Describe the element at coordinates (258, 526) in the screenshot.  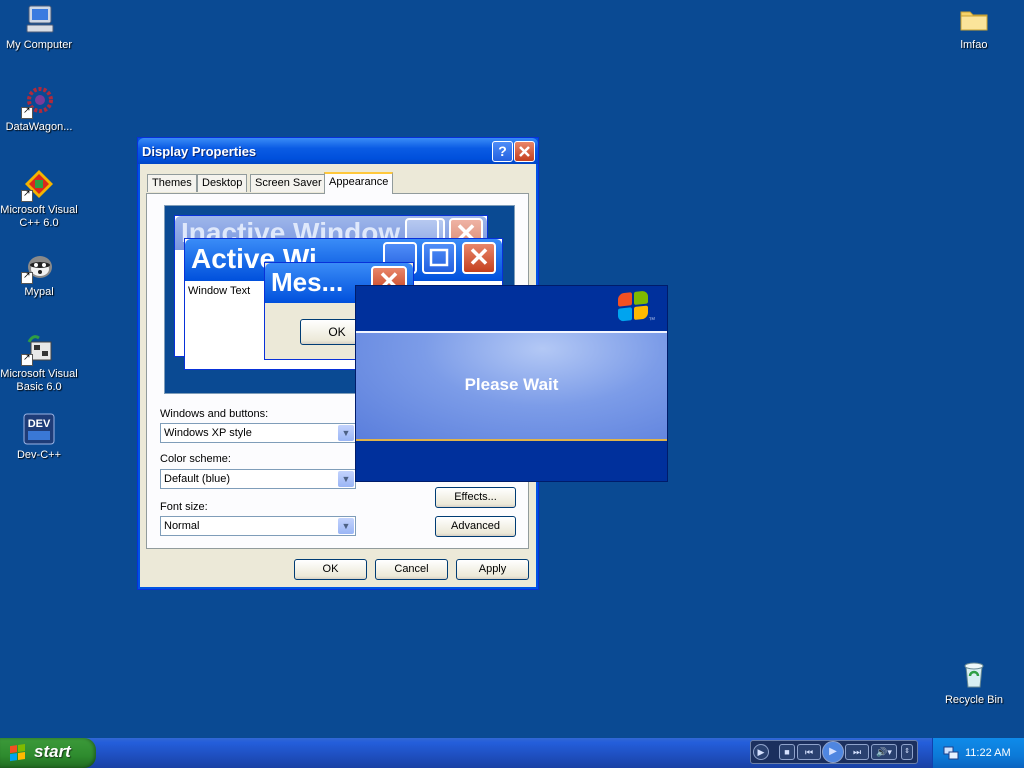
I see `font-size-select: Normal ▼` at that location.